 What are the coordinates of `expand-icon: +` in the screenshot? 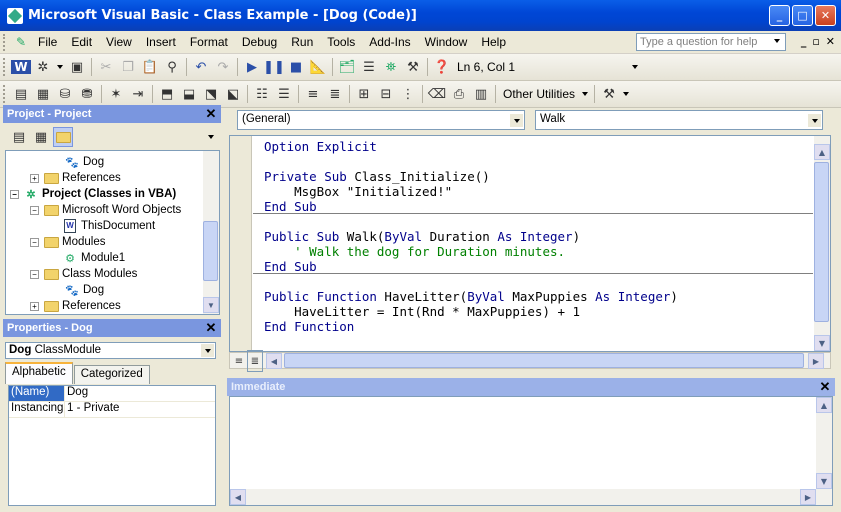 It's located at (34, 306).